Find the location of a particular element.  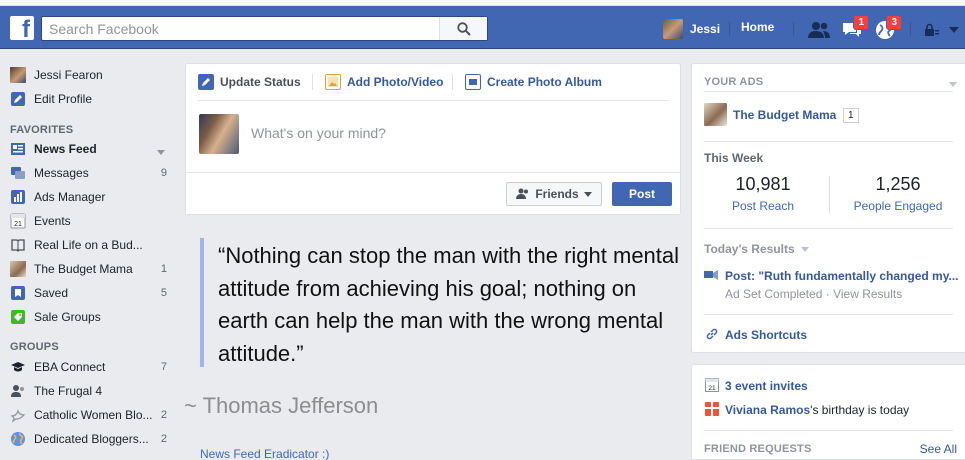

page-badge: 1 is located at coordinates (851, 115).